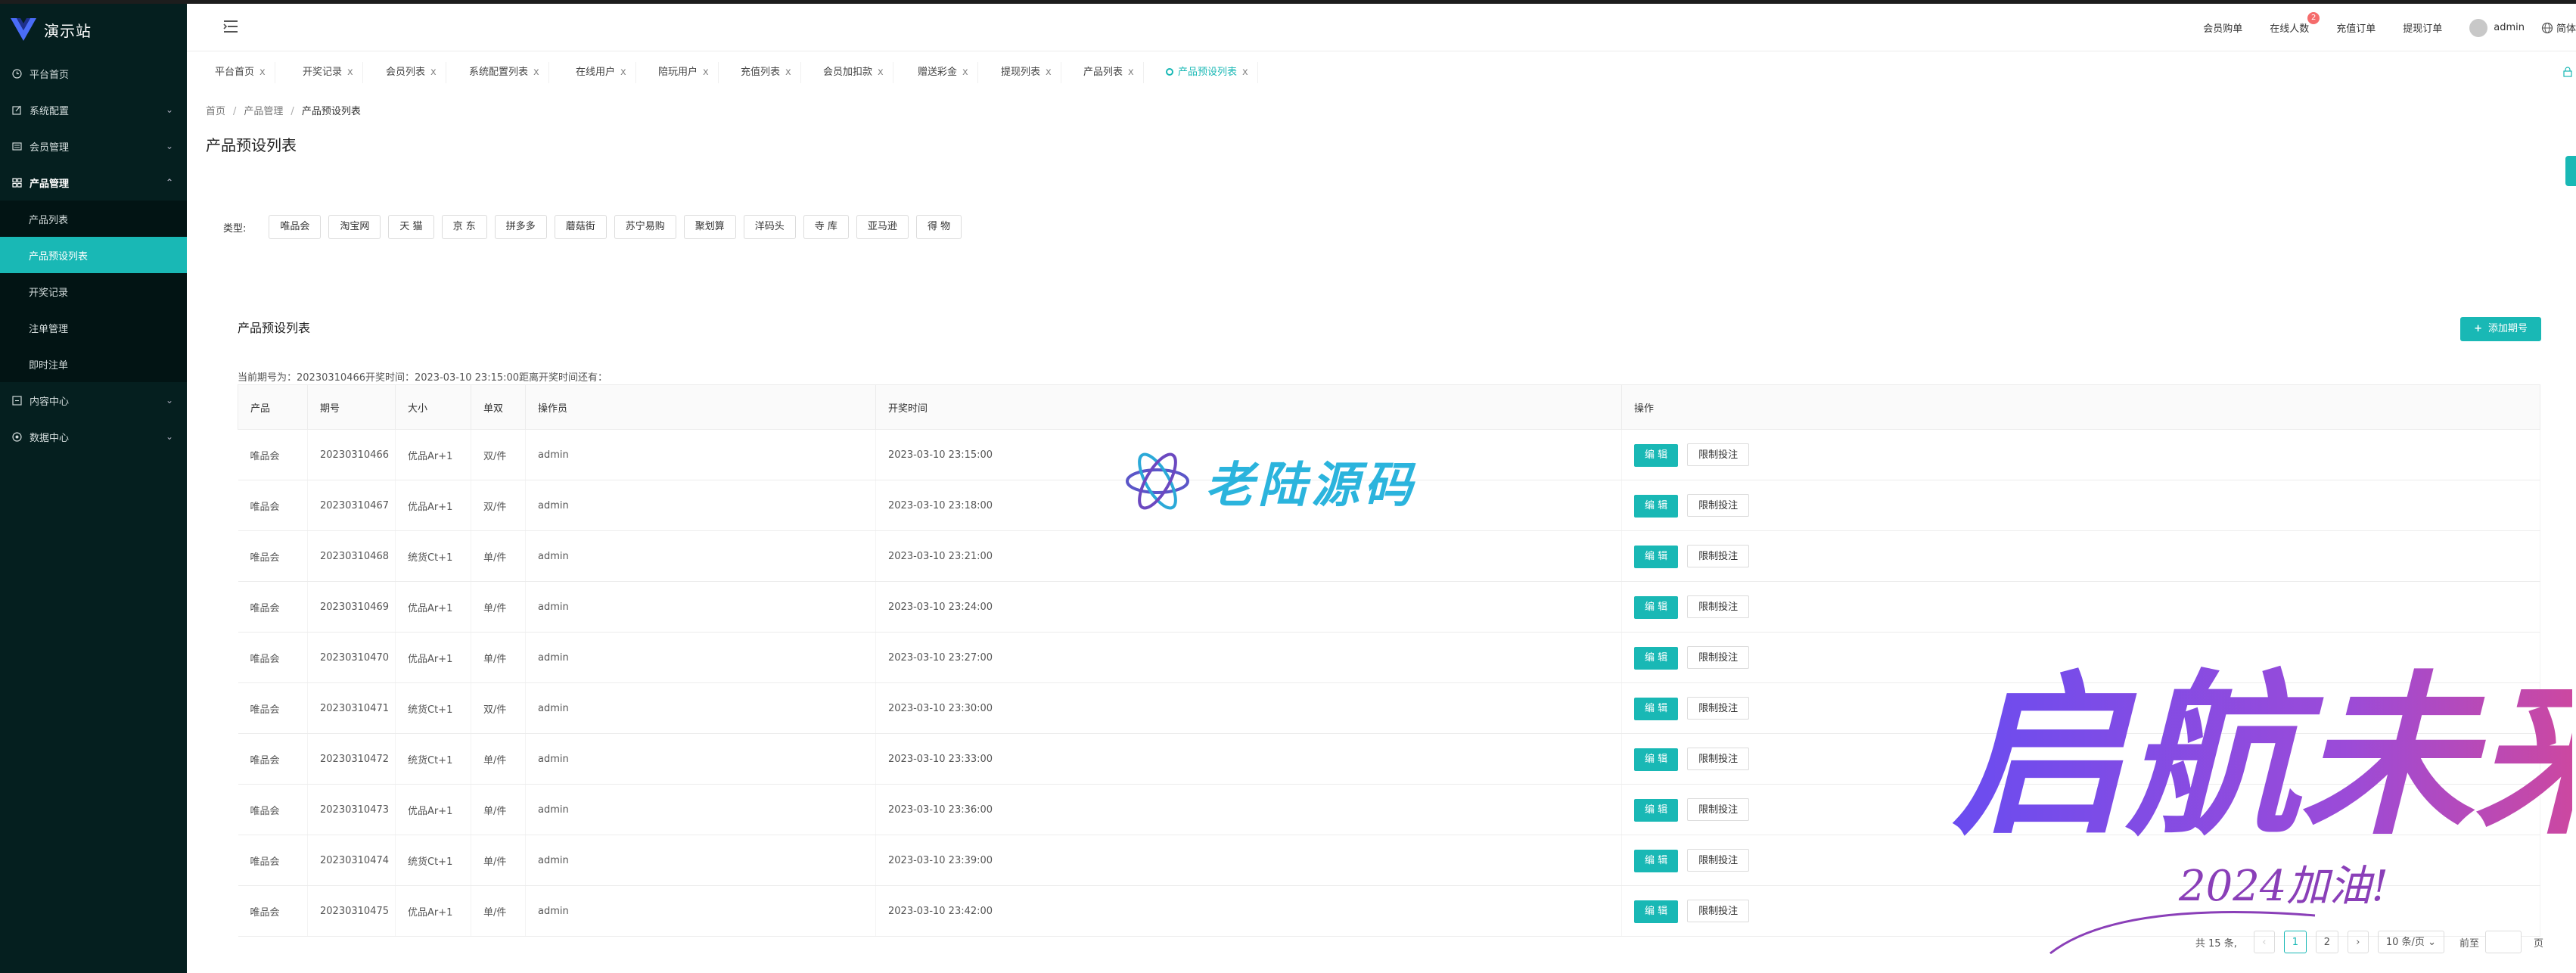  I want to click on breadcrumb-current: 产品预设列表, so click(331, 111).